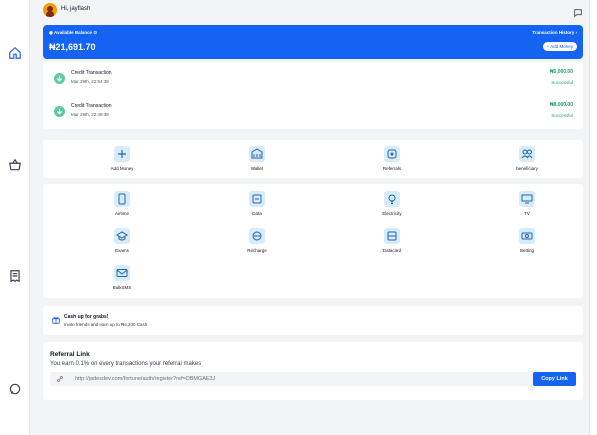 This screenshot has width=597, height=435. I want to click on data-icon, so click(257, 199).